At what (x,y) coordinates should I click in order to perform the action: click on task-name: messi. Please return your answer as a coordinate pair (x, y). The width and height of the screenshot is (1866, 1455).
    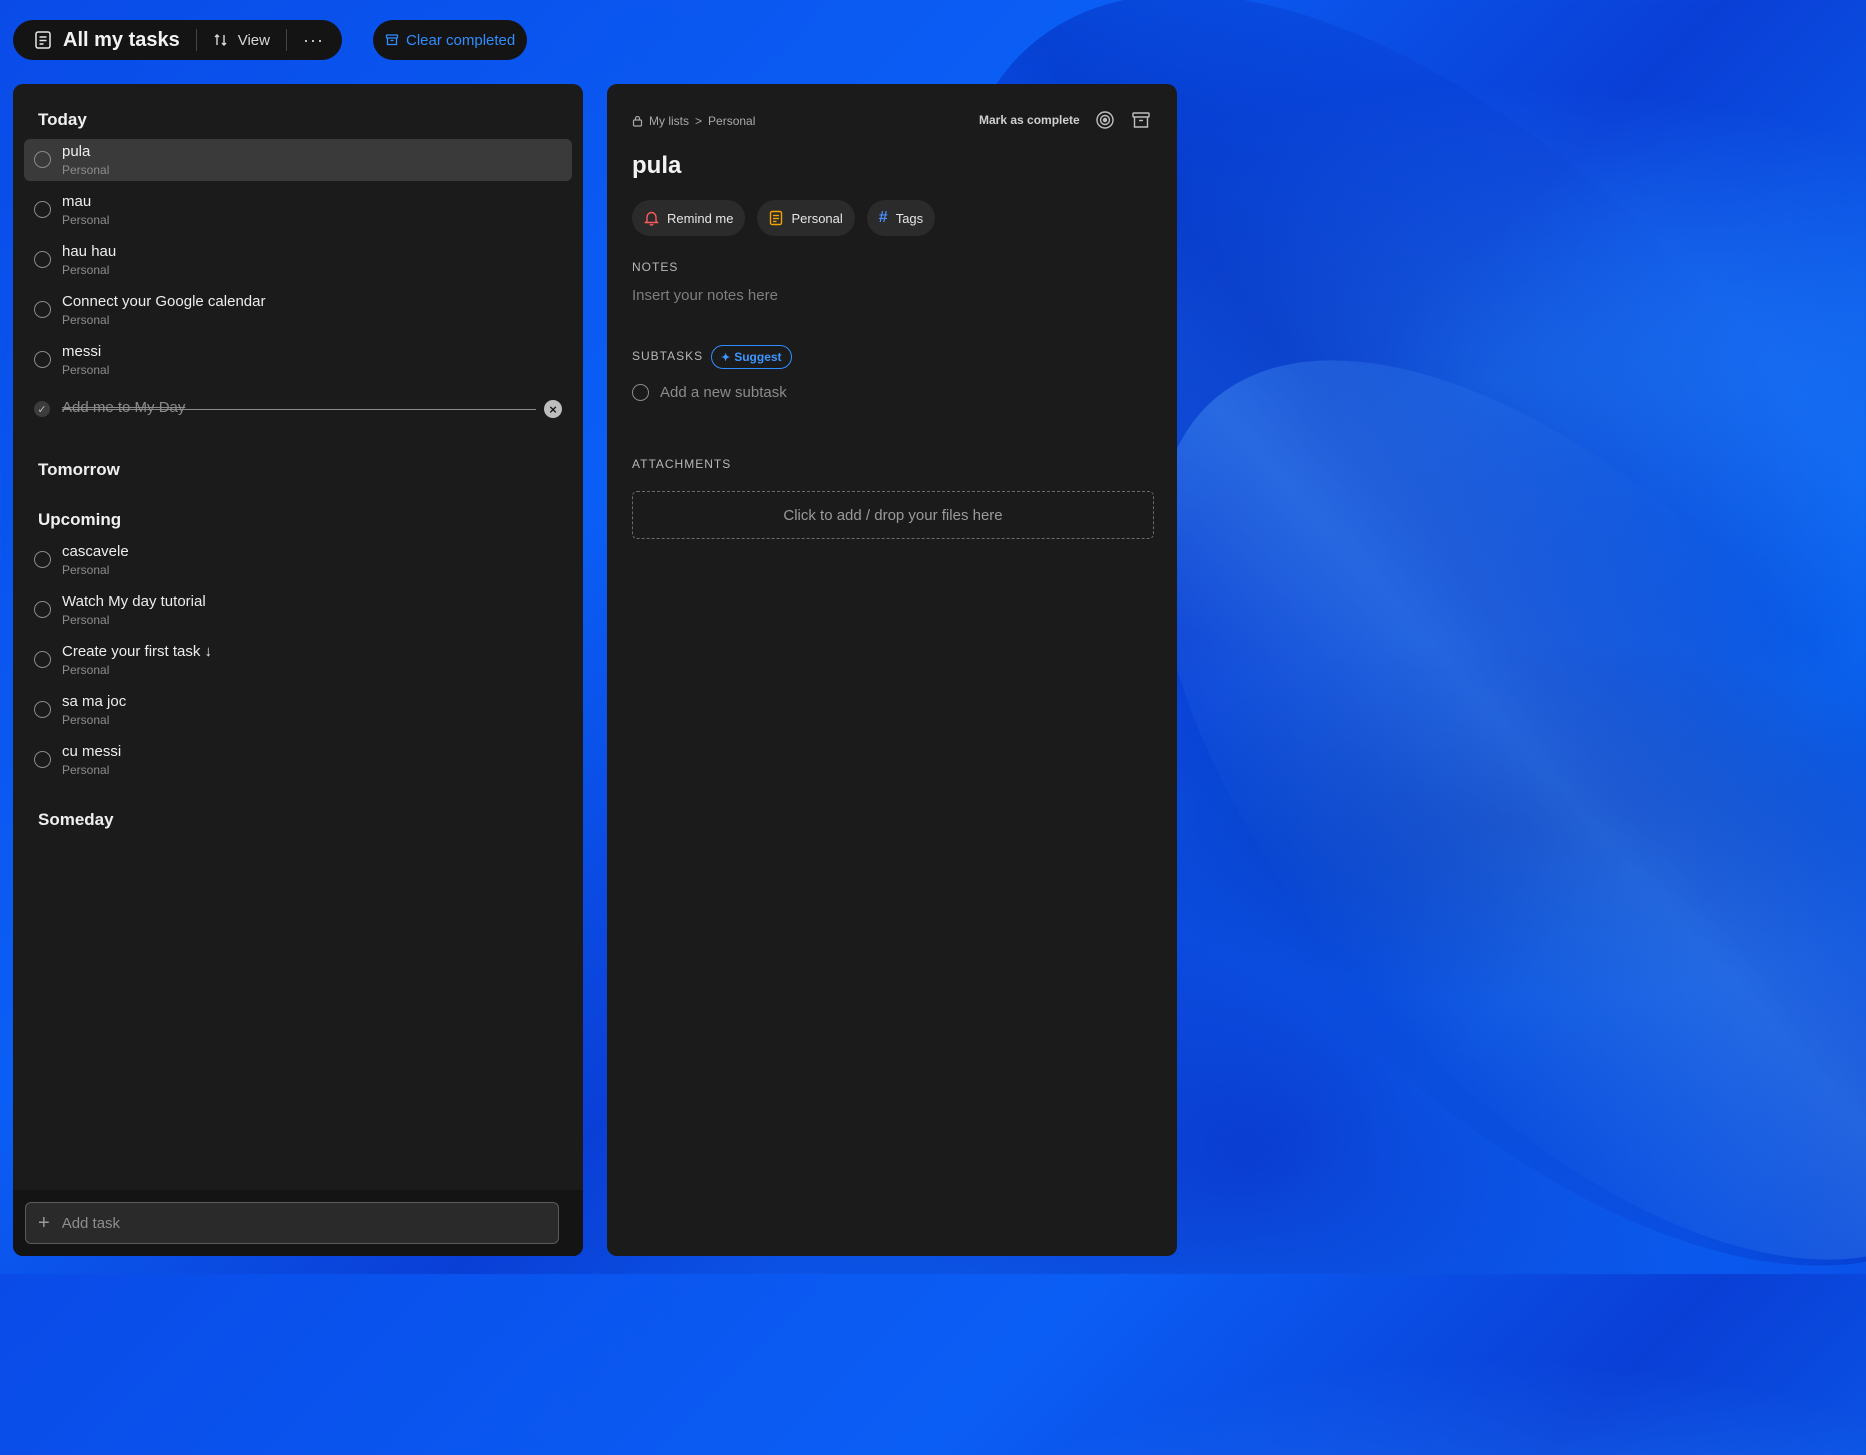
    Looking at the image, I should click on (82, 351).